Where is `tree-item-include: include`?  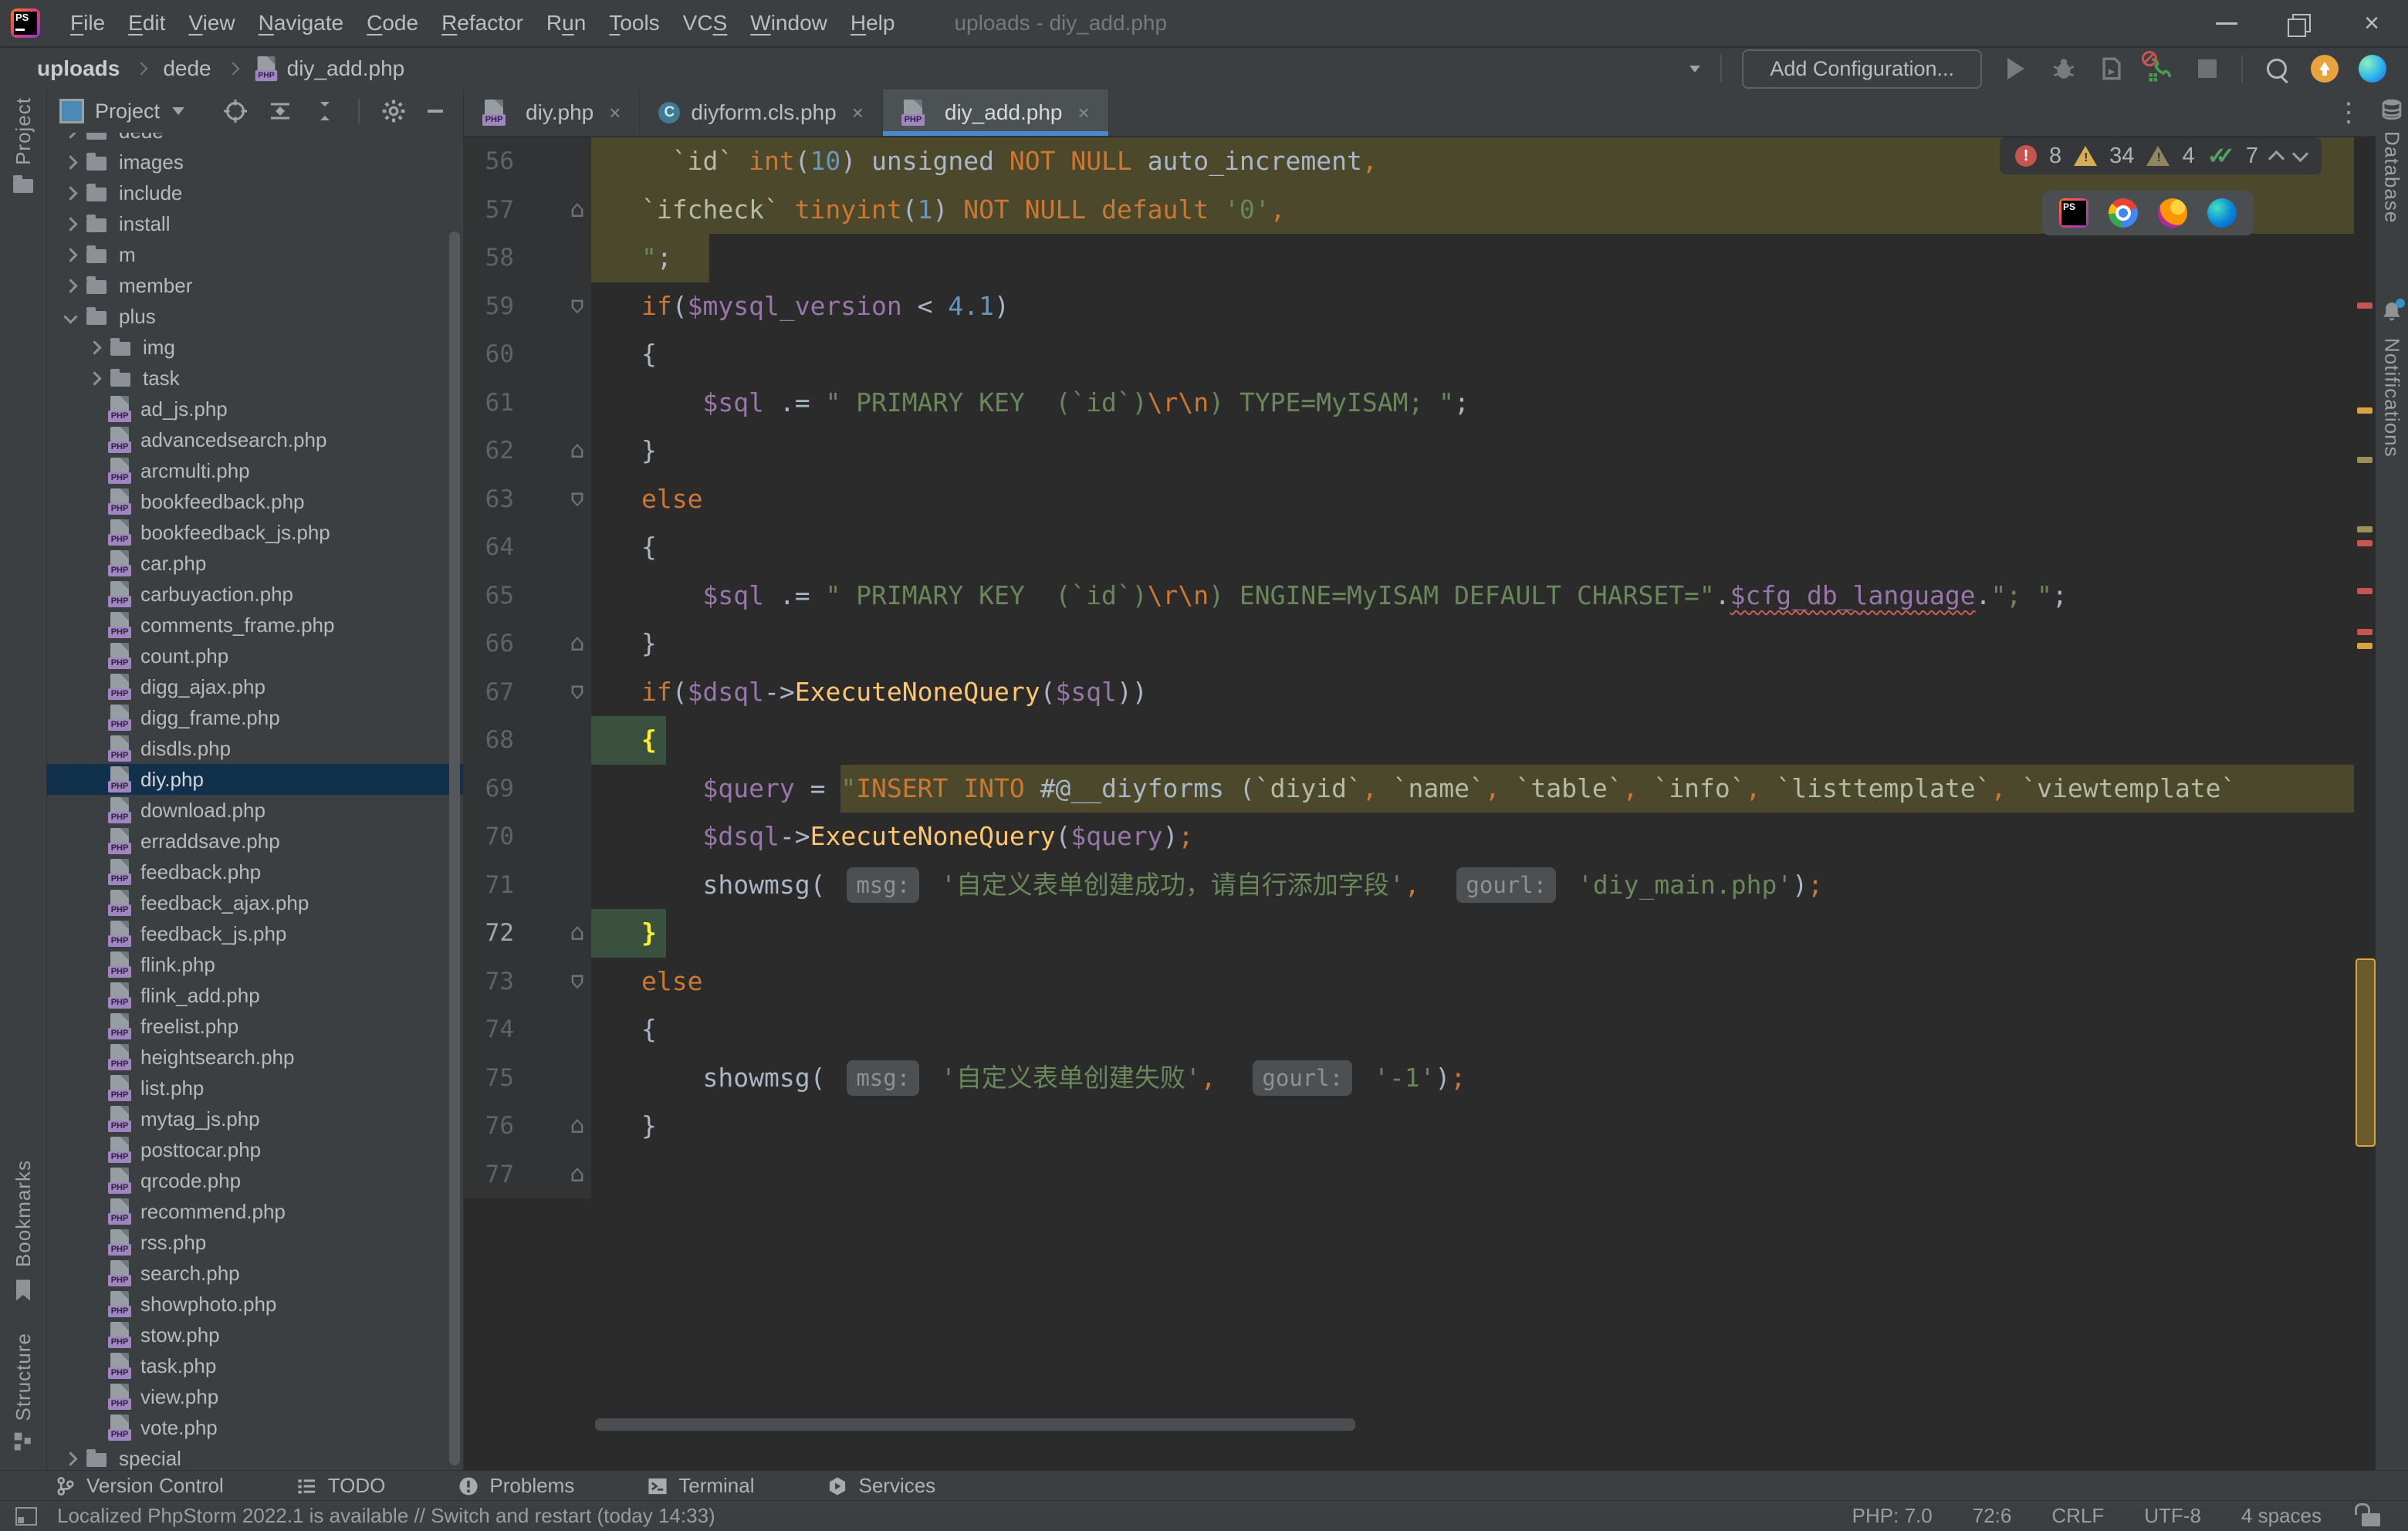 tree-item-include: include is located at coordinates (255, 193).